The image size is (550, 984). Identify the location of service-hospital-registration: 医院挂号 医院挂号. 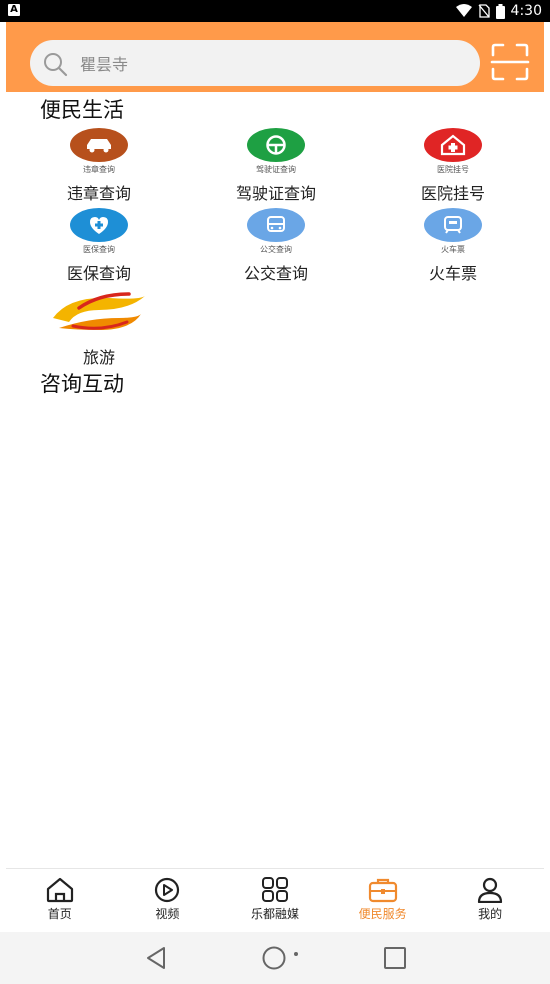
(453, 166).